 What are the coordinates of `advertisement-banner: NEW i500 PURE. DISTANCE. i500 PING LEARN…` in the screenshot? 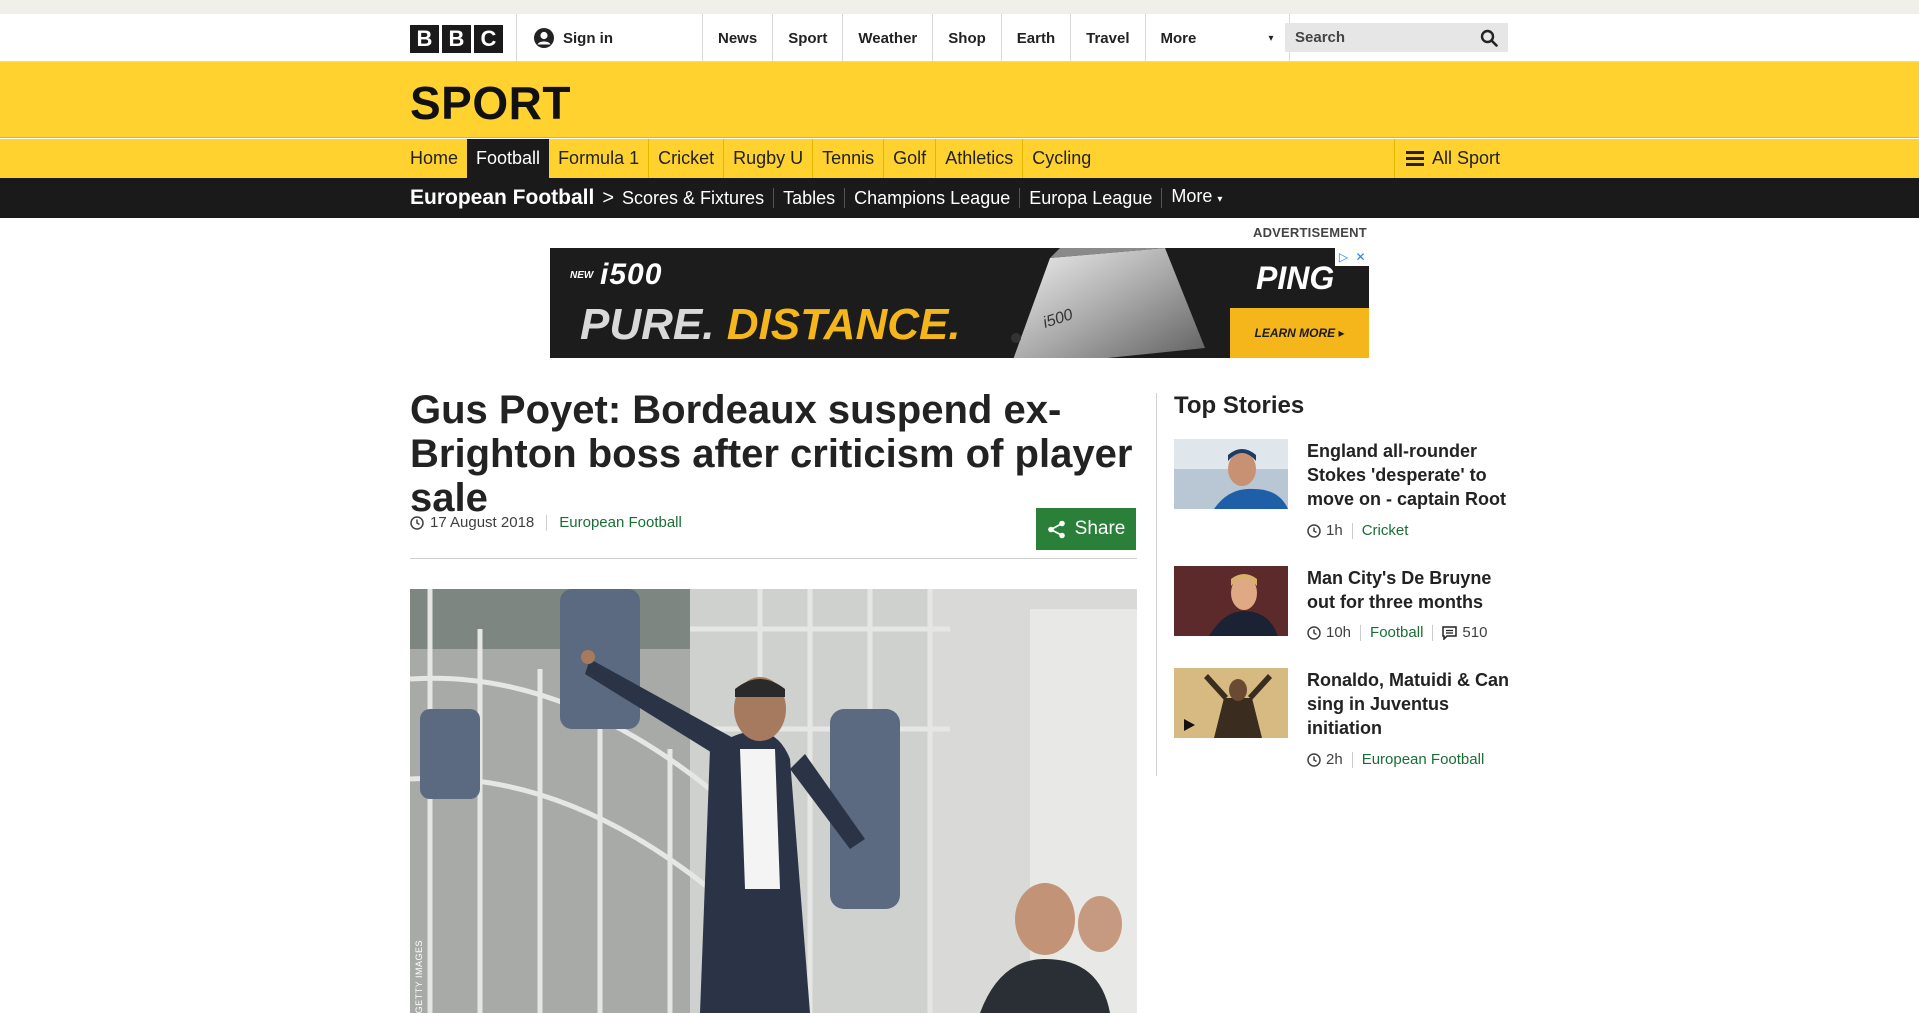 It's located at (959, 303).